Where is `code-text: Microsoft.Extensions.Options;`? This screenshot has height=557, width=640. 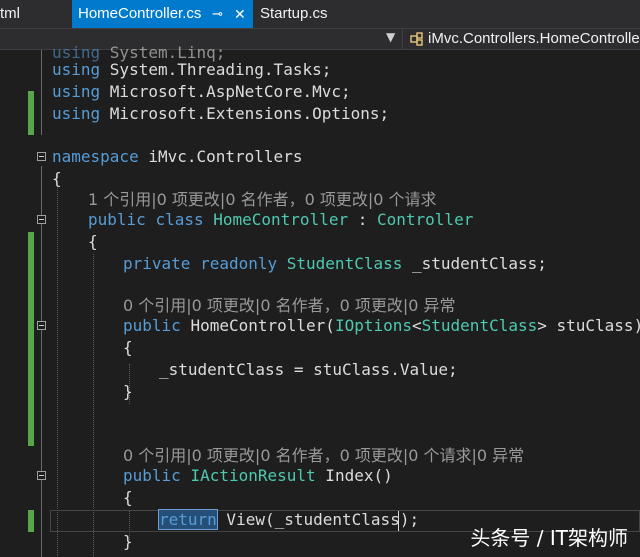 code-text: Microsoft.Extensions.Options; is located at coordinates (249, 113).